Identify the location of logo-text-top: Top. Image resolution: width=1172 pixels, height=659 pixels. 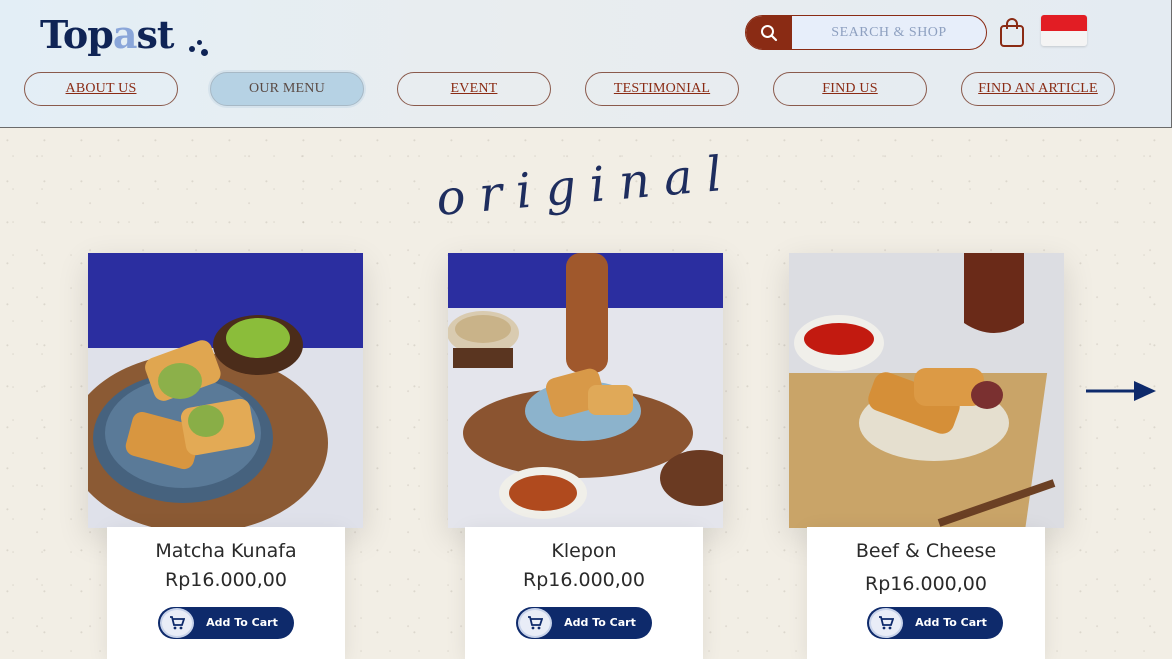
(77, 34).